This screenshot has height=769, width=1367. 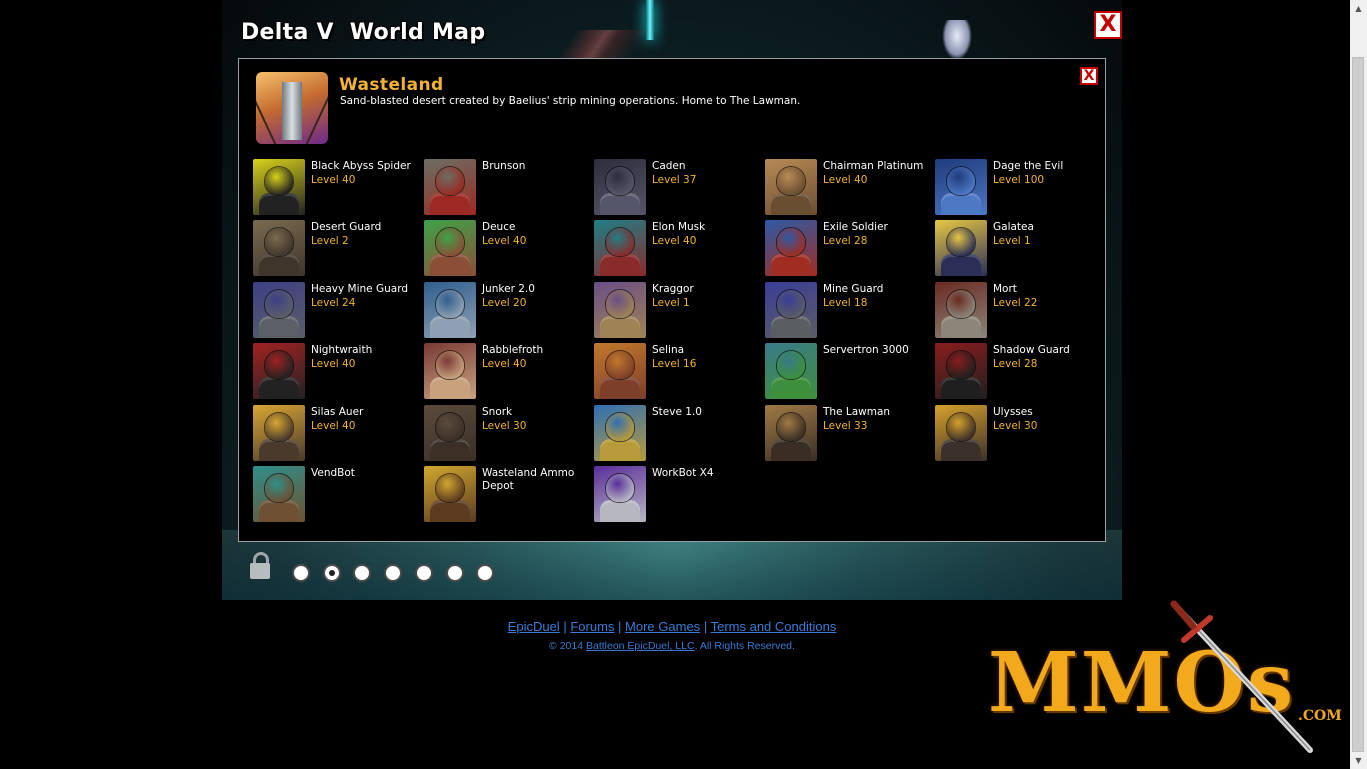 What do you see at coordinates (847, 188) in the screenshot?
I see `npc-entry: Chairman Platinum Level 40` at bounding box center [847, 188].